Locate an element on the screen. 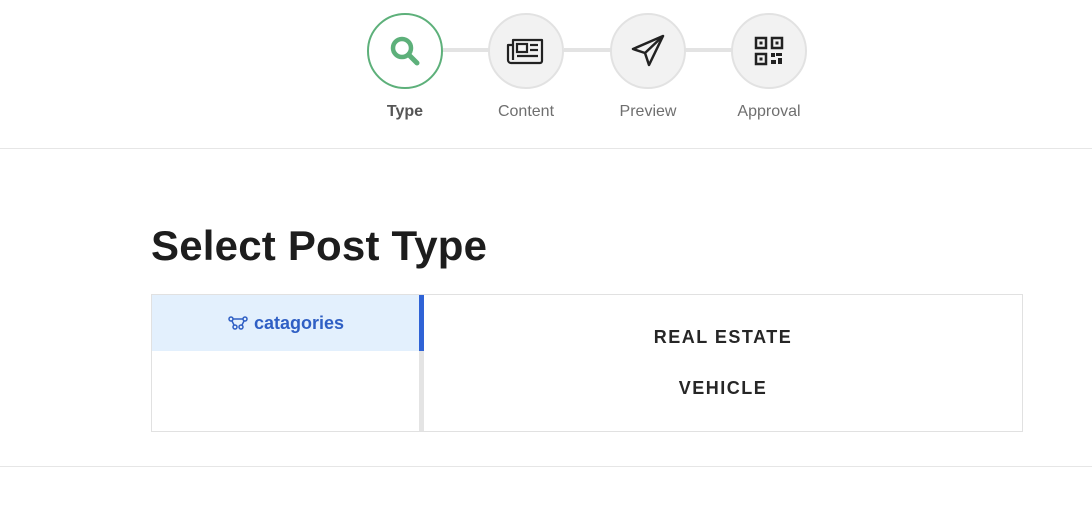 This screenshot has height=514, width=1092. newspaper-icon is located at coordinates (525, 51).